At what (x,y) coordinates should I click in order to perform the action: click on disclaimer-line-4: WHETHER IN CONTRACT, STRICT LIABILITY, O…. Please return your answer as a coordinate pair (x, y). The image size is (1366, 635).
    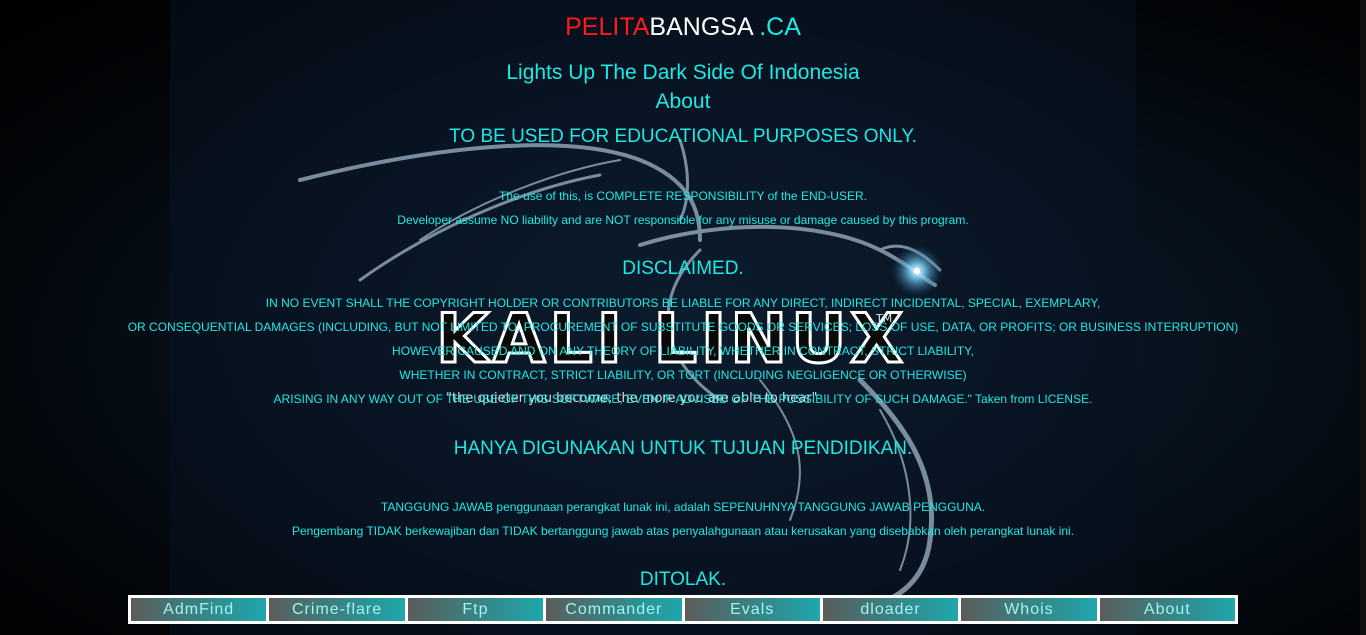
    Looking at the image, I should click on (683, 375).